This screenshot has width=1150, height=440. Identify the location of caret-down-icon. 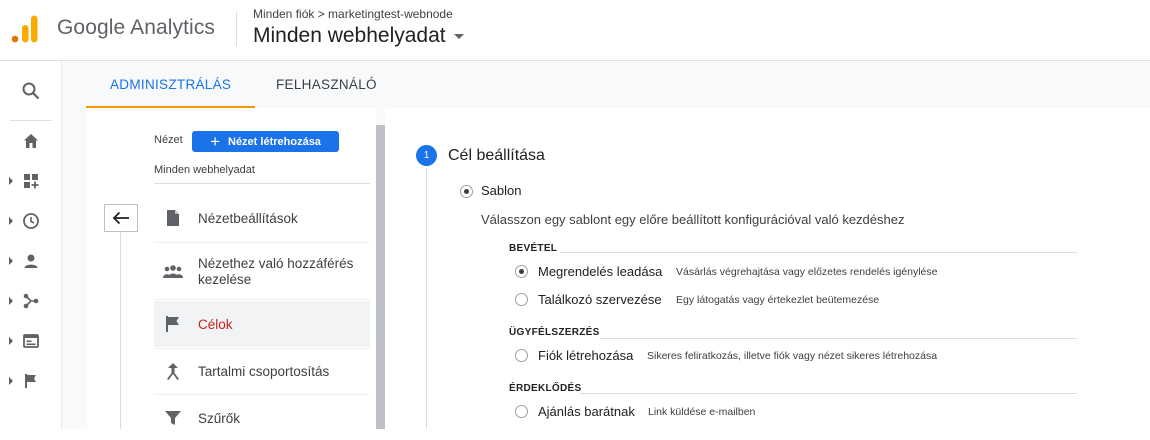
(458, 36).